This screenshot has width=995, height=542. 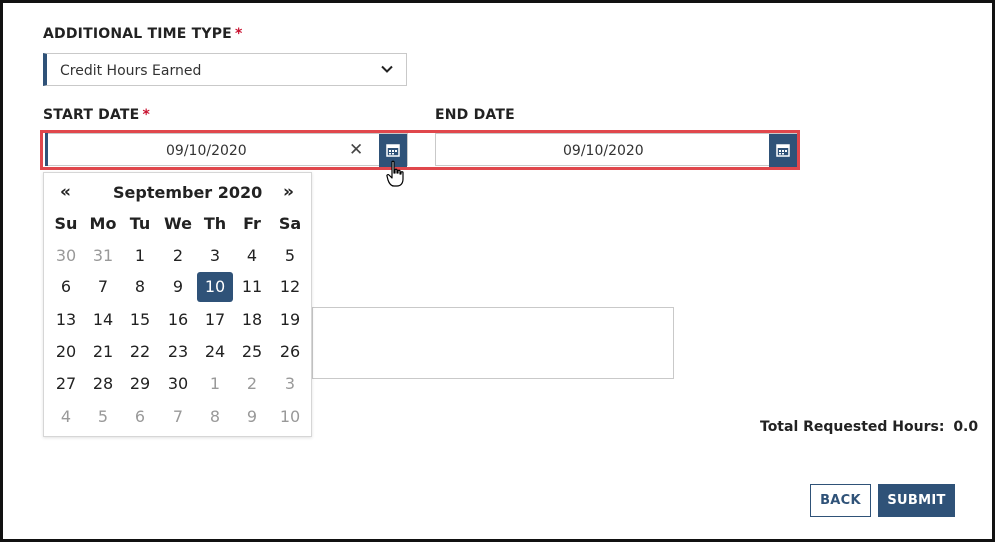 What do you see at coordinates (178, 223) in the screenshot?
I see `weekday-label: We` at bounding box center [178, 223].